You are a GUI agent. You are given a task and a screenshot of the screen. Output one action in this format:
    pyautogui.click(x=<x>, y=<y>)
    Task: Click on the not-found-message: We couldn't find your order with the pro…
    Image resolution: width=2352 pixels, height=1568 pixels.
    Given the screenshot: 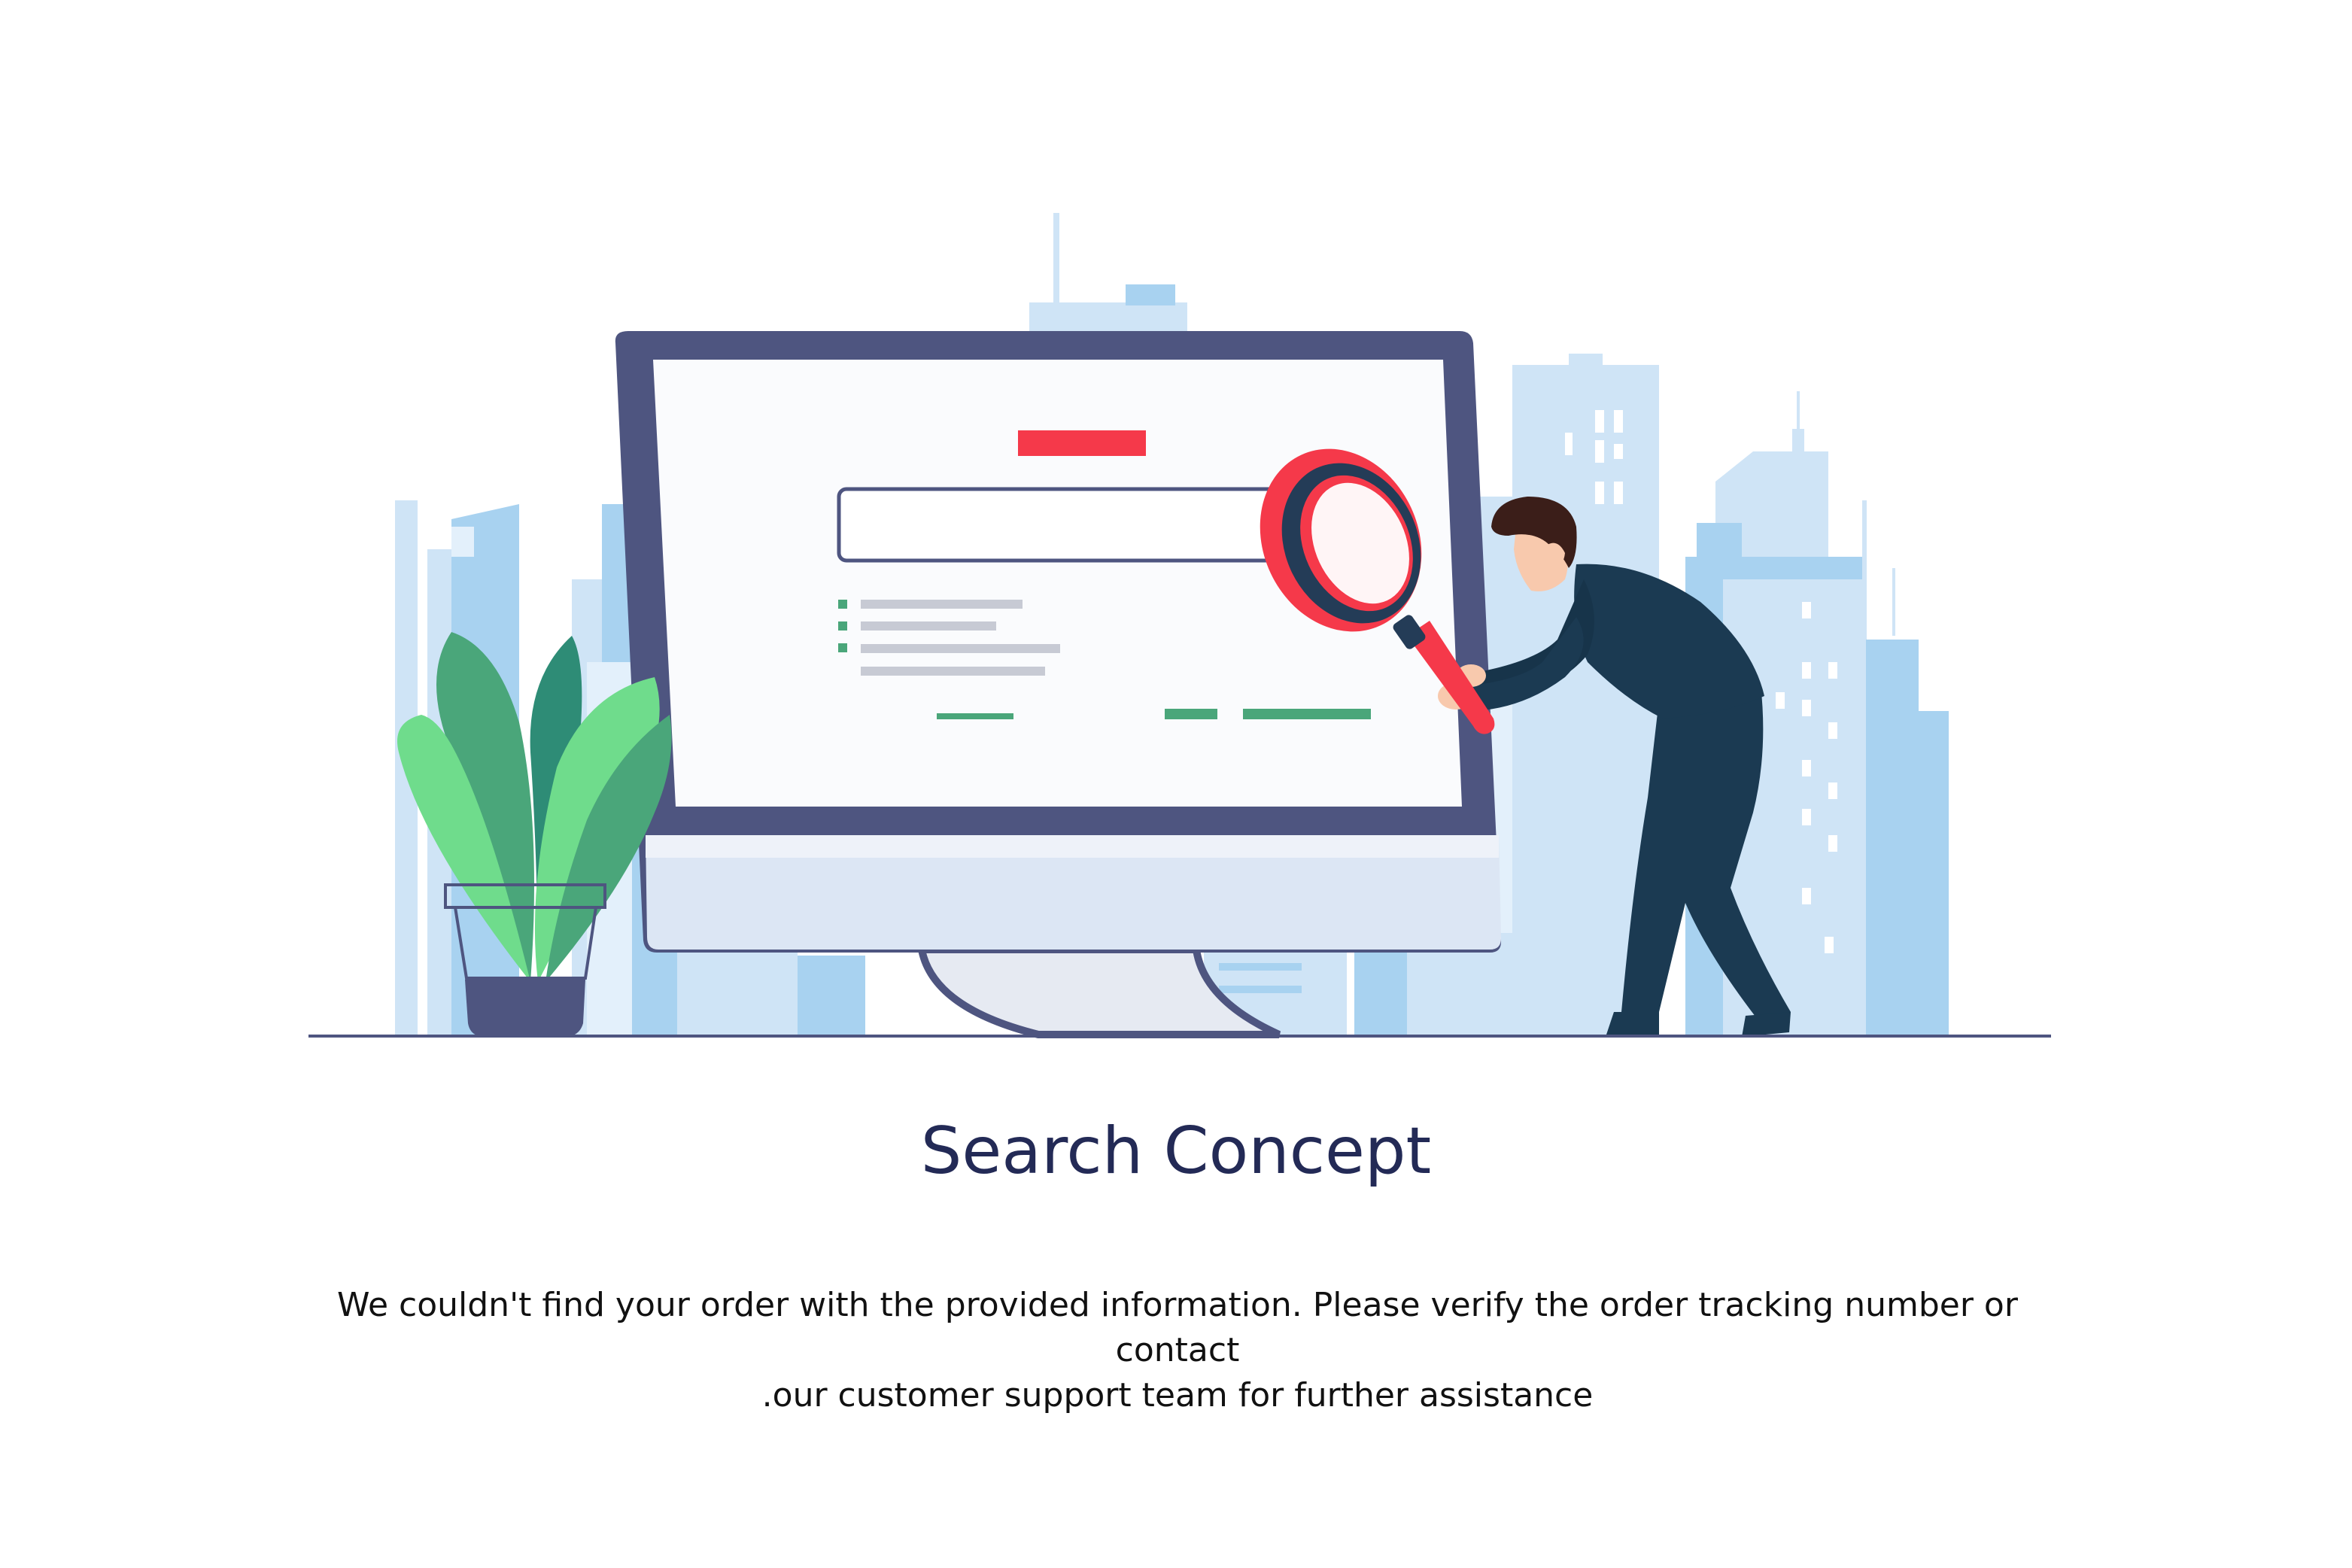 What is the action you would take?
    pyautogui.click(x=1177, y=1350)
    